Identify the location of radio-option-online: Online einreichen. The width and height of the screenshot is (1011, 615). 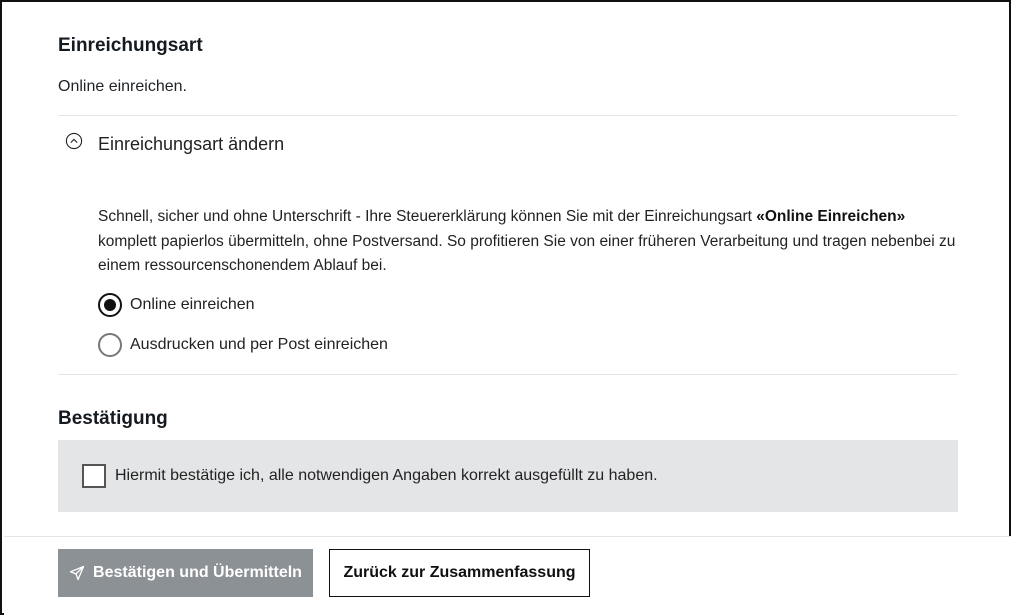
(176, 305).